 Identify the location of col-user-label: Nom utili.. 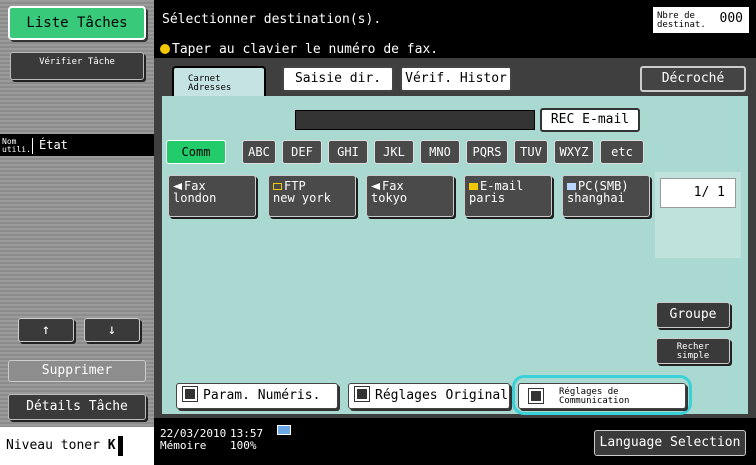
(16, 145).